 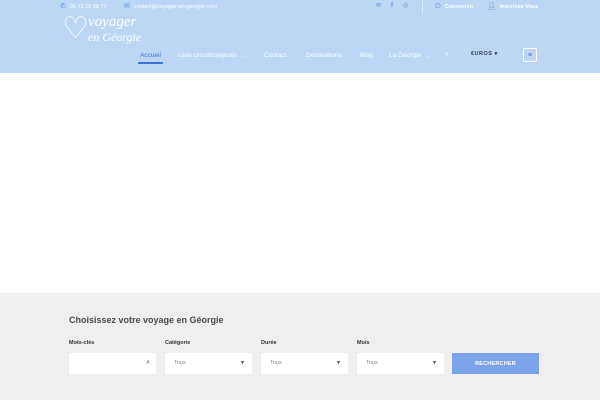 What do you see at coordinates (208, 363) in the screenshot?
I see `category-select: Tous ▼` at bounding box center [208, 363].